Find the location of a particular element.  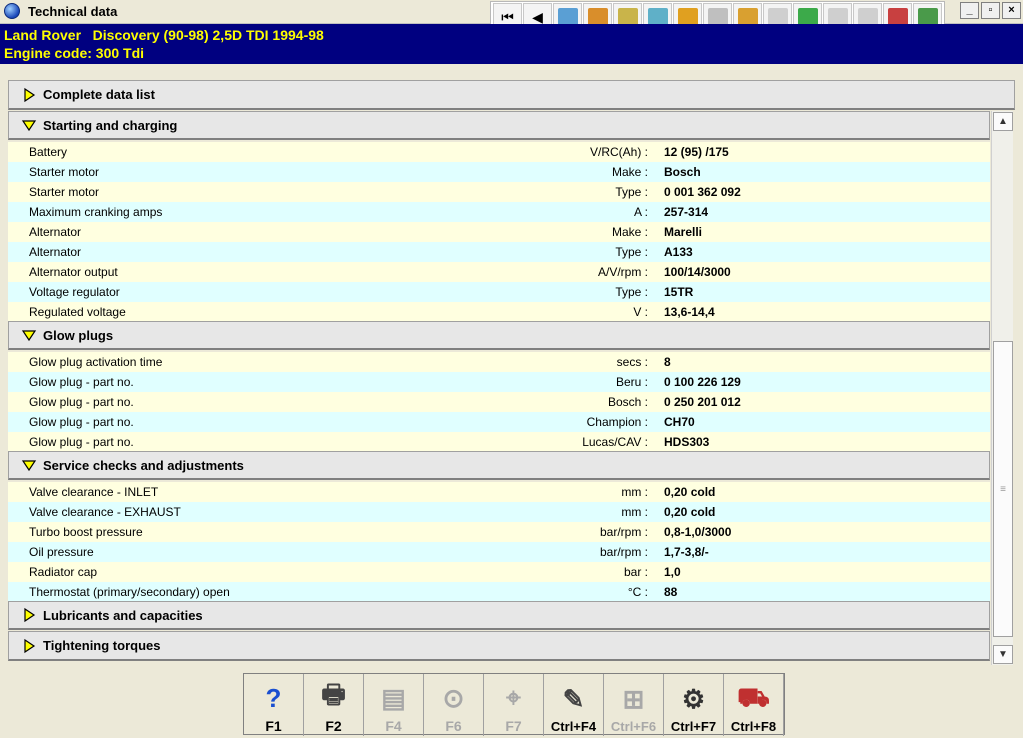

title-bar: Technical data ⏮ ◀ _ ▫ × is located at coordinates (511, 15).